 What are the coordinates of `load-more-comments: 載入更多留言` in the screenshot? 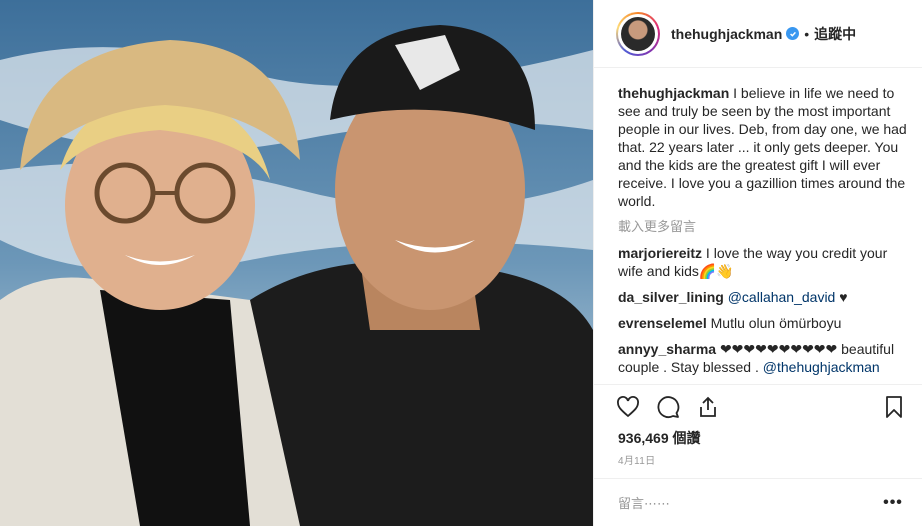 It's located at (762, 227).